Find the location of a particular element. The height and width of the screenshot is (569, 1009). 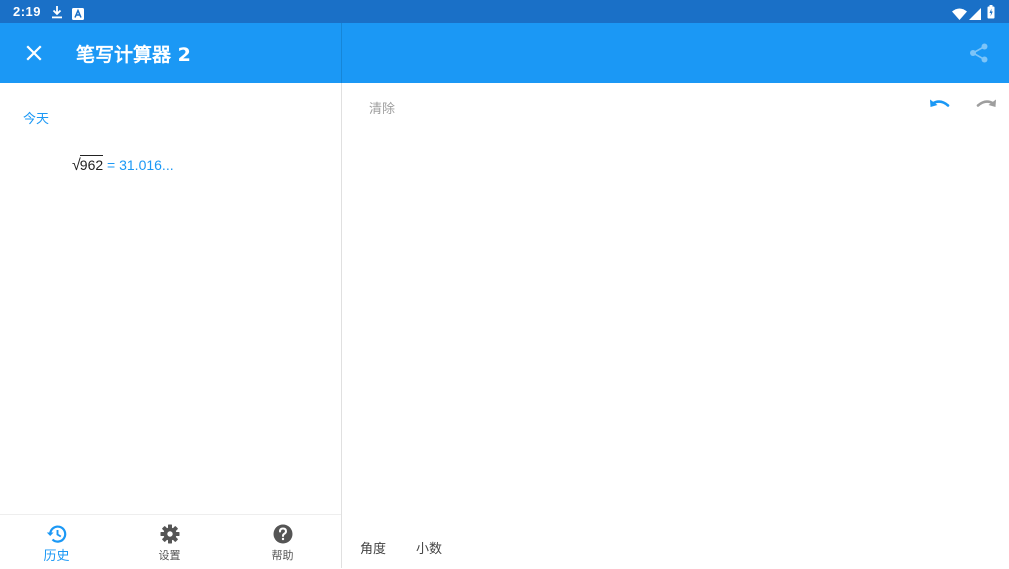

clear-button: 清除 is located at coordinates (382, 107).